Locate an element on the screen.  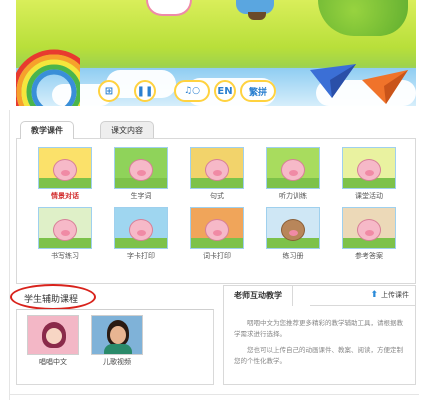
courseware-tile-activity: 课堂活动 is located at coordinates (369, 174).